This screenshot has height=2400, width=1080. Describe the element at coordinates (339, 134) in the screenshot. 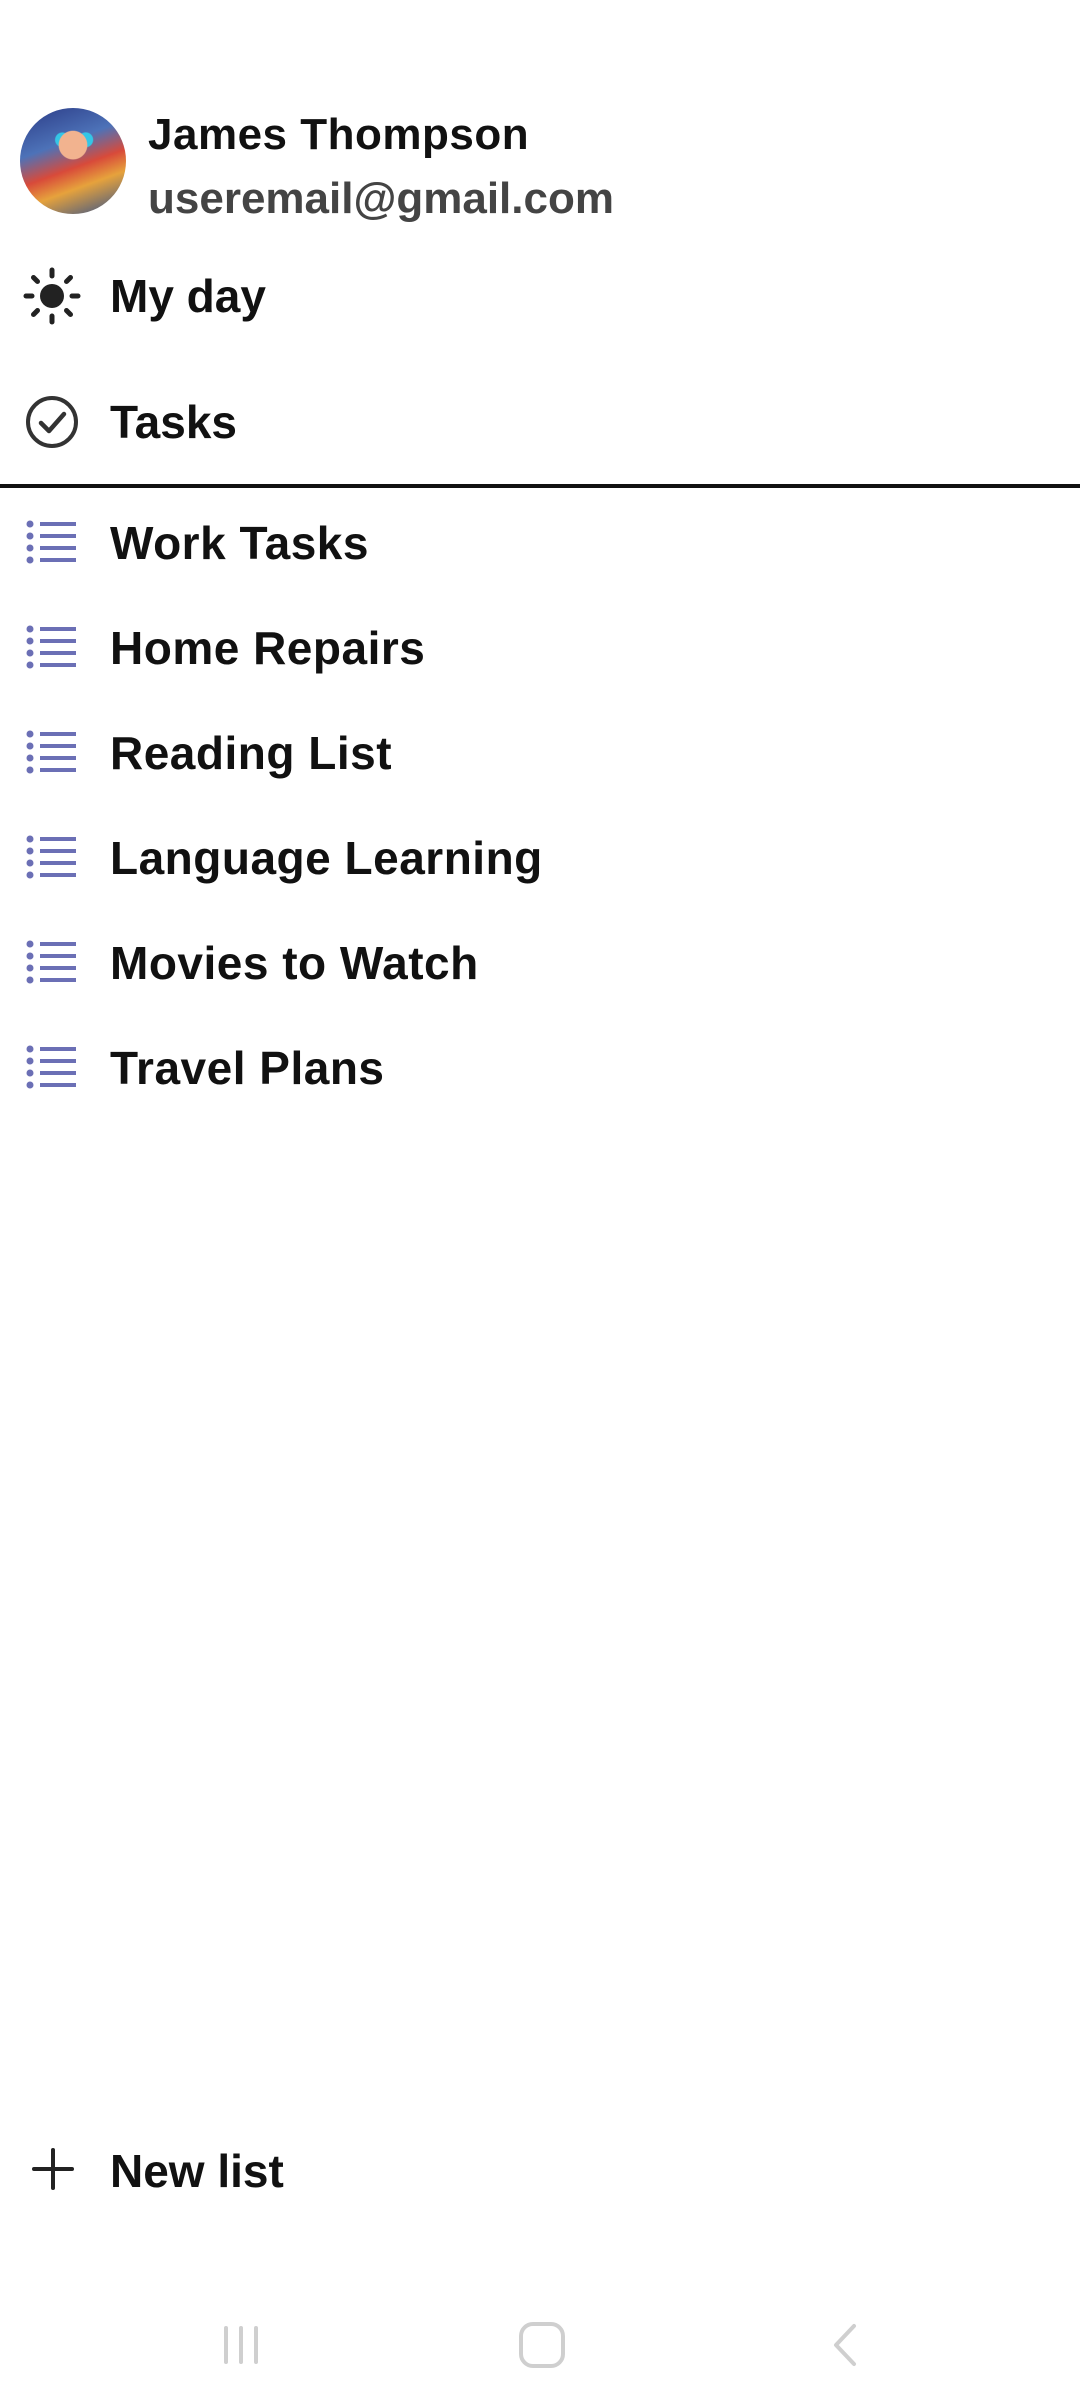

I see `user-name: James Thompson` at that location.